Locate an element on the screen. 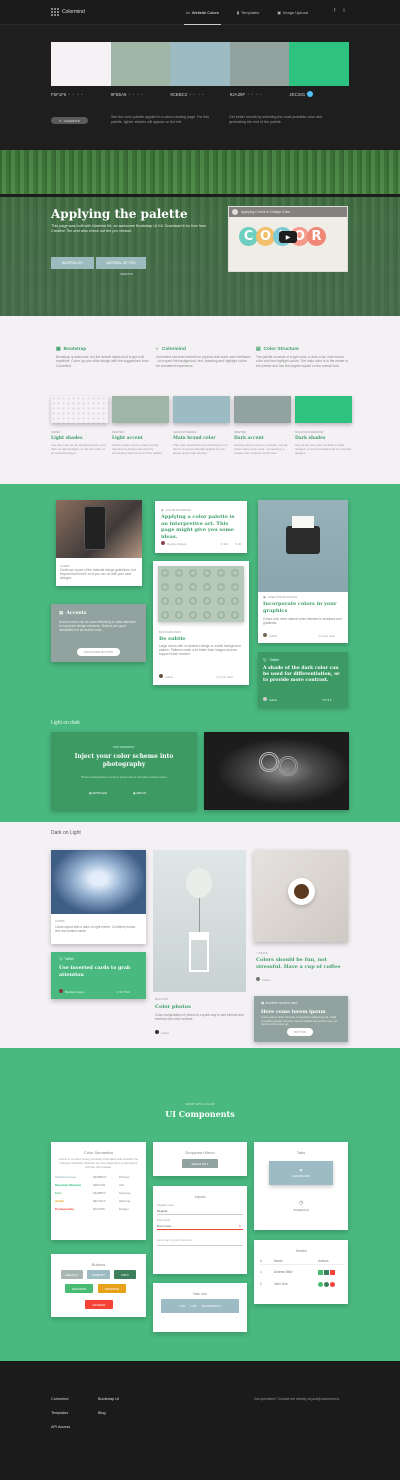 The width and height of the screenshot is (400, 1480). default-button: DEFAULT is located at coordinates (72, 1274).